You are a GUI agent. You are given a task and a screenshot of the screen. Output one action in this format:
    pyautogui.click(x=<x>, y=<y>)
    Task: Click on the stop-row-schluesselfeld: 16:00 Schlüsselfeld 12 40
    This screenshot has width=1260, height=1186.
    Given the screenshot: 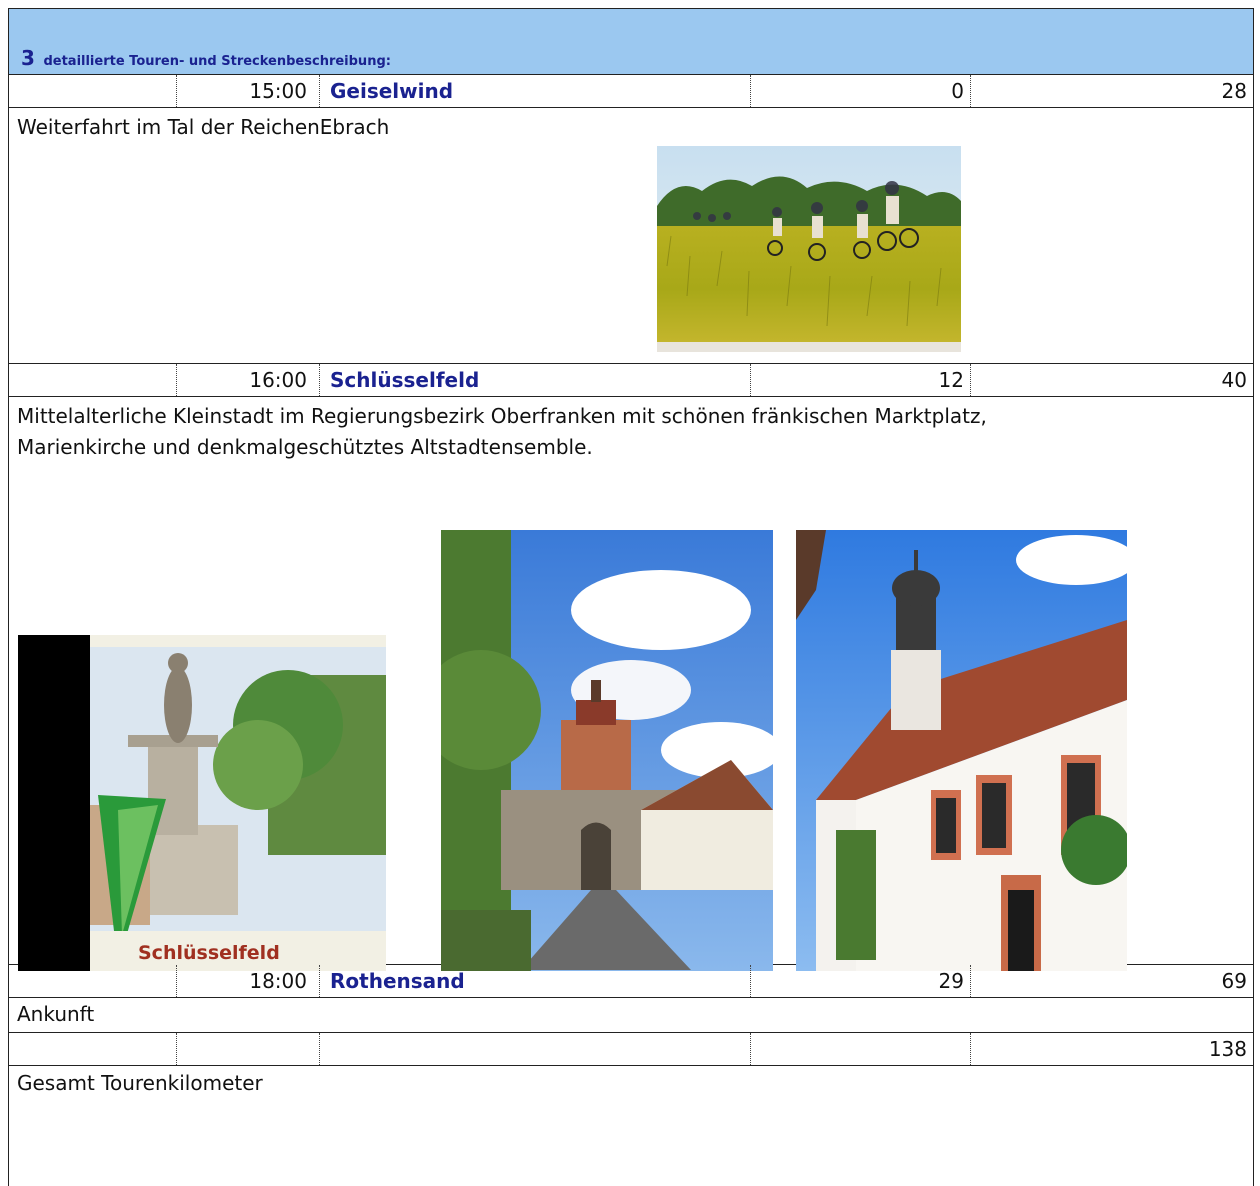 What is the action you would take?
    pyautogui.click(x=631, y=380)
    